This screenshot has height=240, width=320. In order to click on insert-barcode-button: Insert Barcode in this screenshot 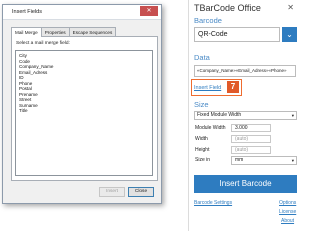, I will do `click(245, 184)`.